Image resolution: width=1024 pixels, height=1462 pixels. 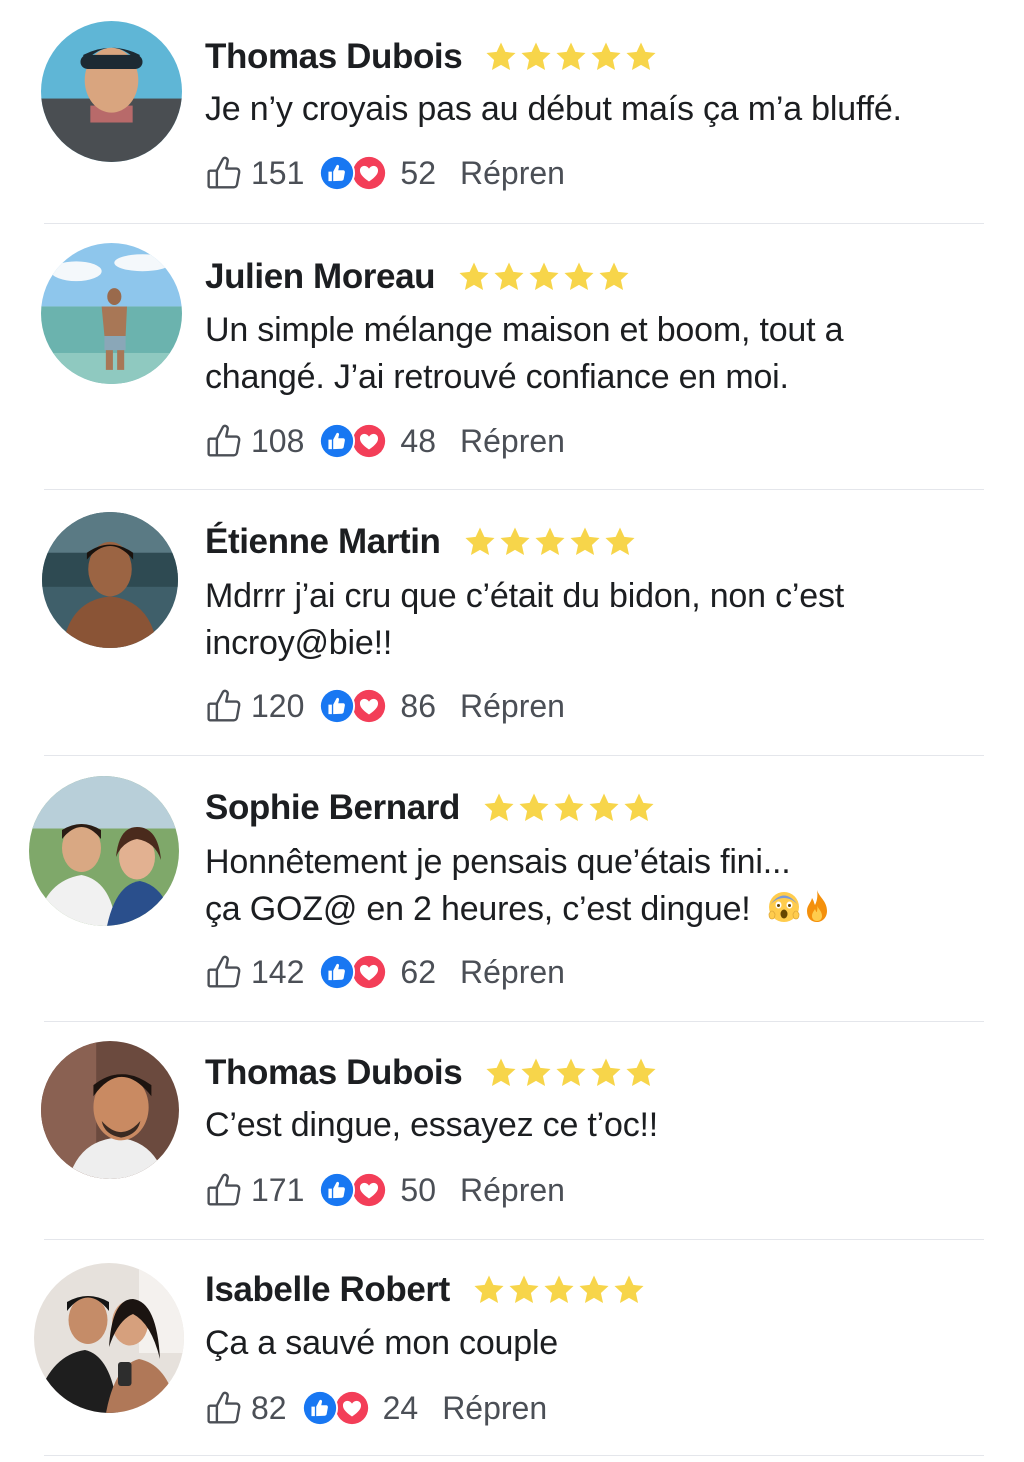 What do you see at coordinates (278, 971) in the screenshot?
I see `like-count: 142` at bounding box center [278, 971].